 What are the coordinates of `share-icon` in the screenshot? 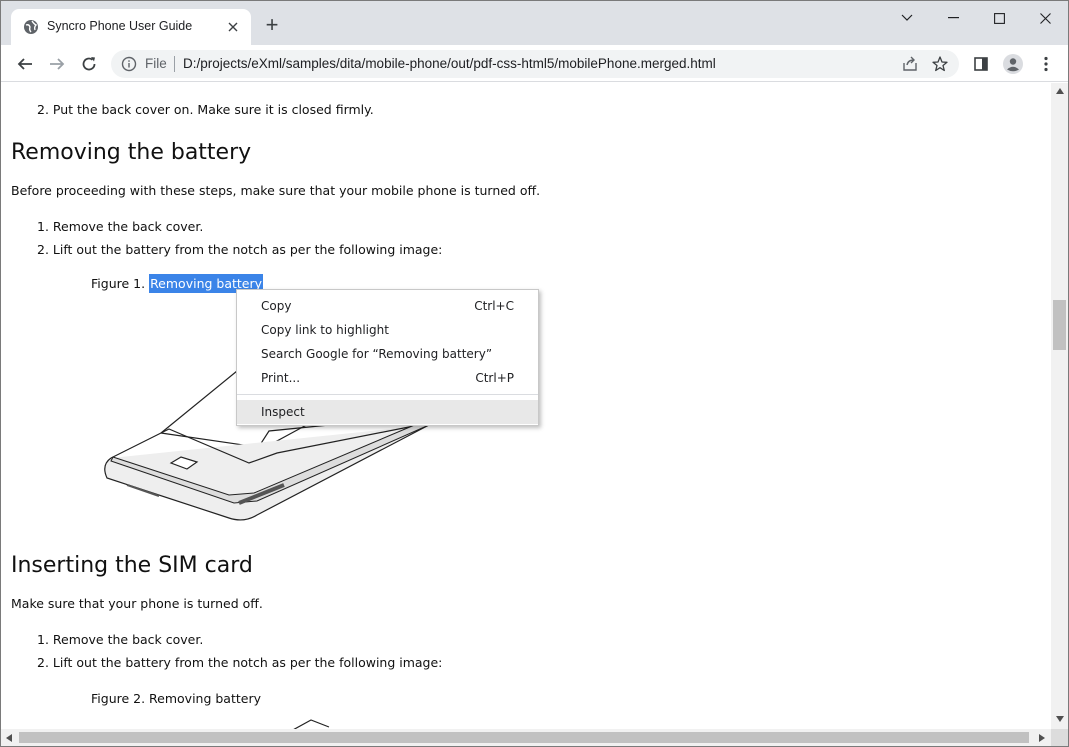 It's located at (910, 66).